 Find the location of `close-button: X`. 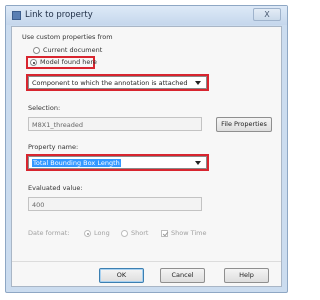

close-button: X is located at coordinates (267, 14).